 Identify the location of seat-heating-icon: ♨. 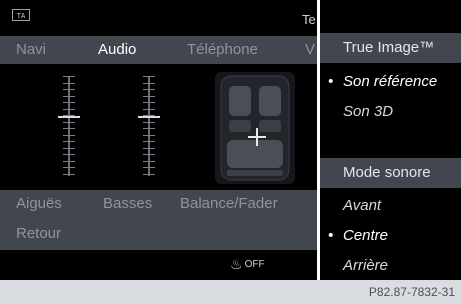
(236, 264).